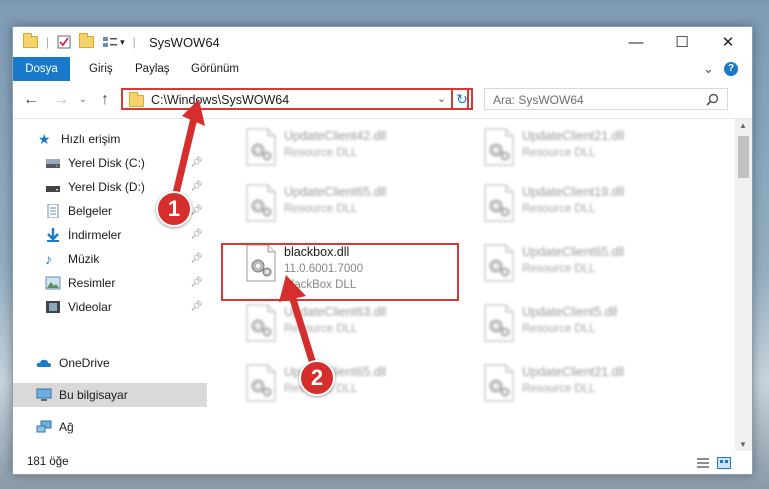 This screenshot has height=489, width=769. I want to click on callout-1: 1, so click(174, 209).